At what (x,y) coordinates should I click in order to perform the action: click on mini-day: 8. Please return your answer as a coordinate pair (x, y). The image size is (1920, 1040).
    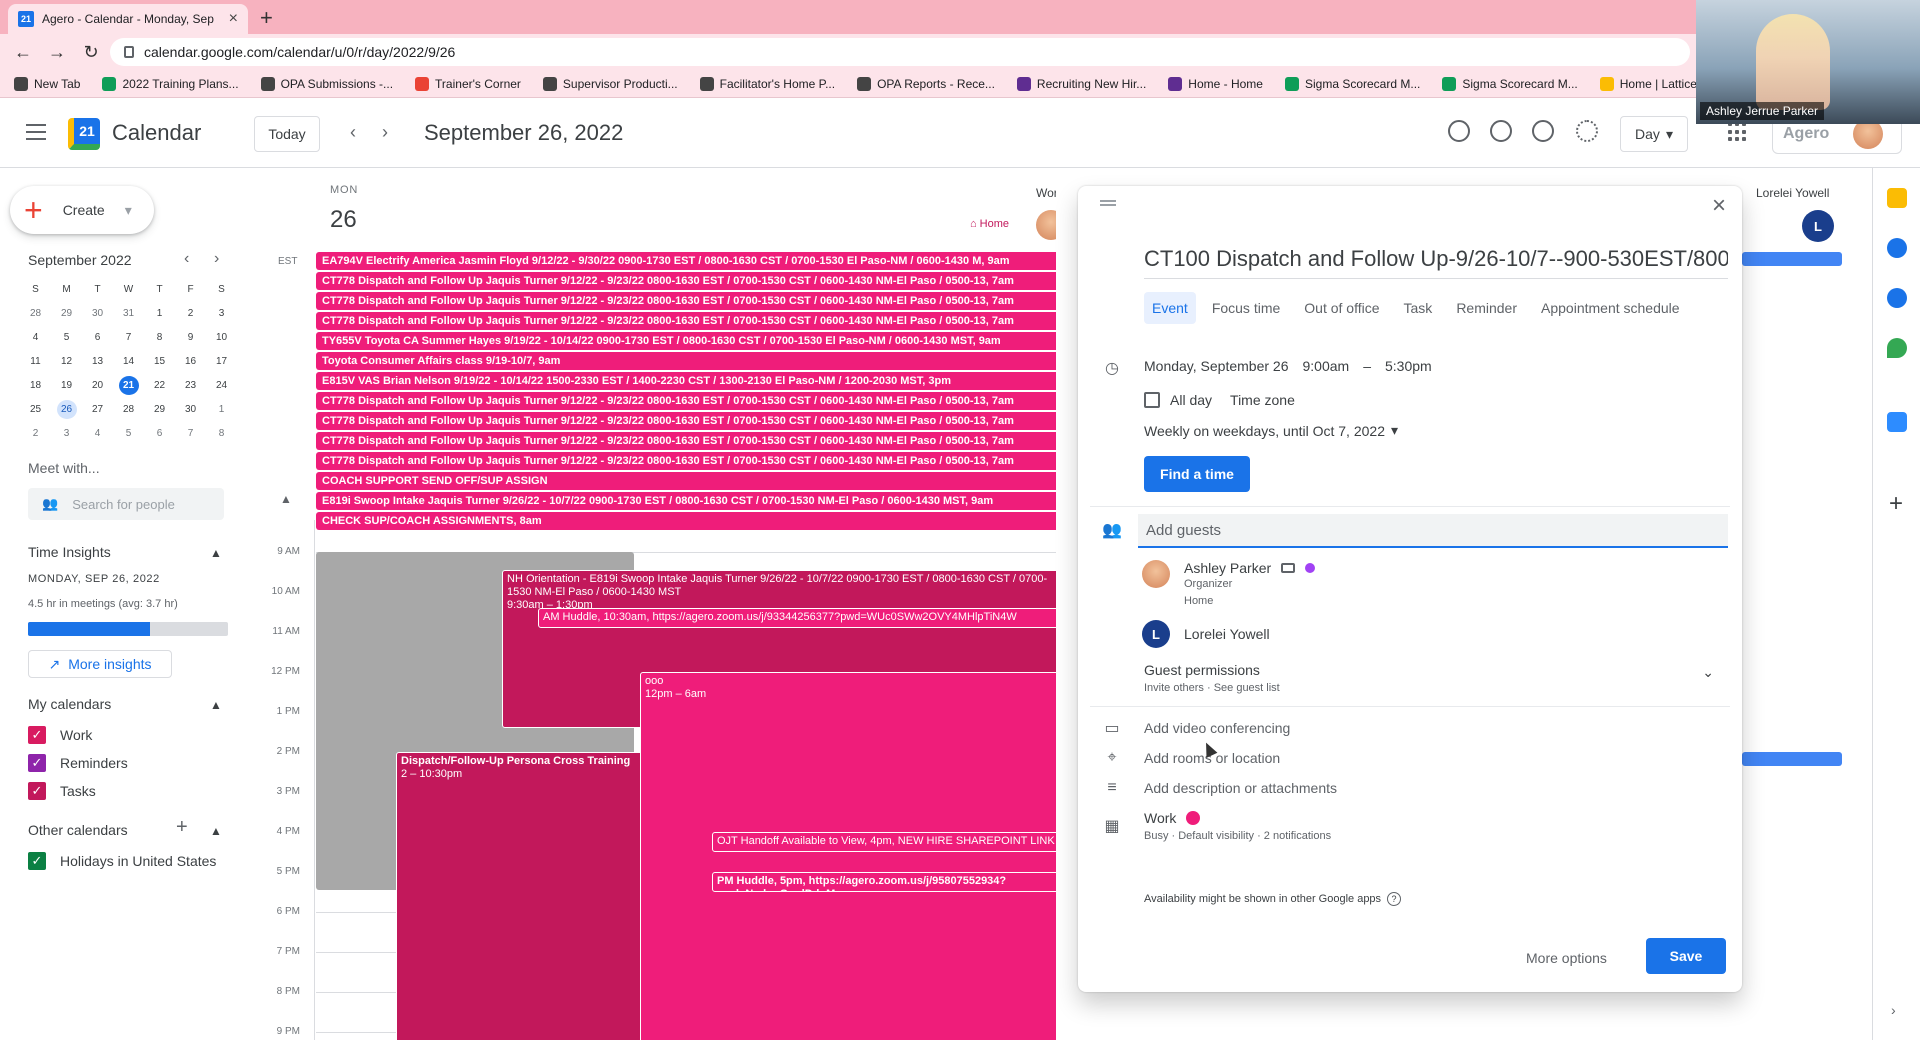
    Looking at the image, I should click on (221, 433).